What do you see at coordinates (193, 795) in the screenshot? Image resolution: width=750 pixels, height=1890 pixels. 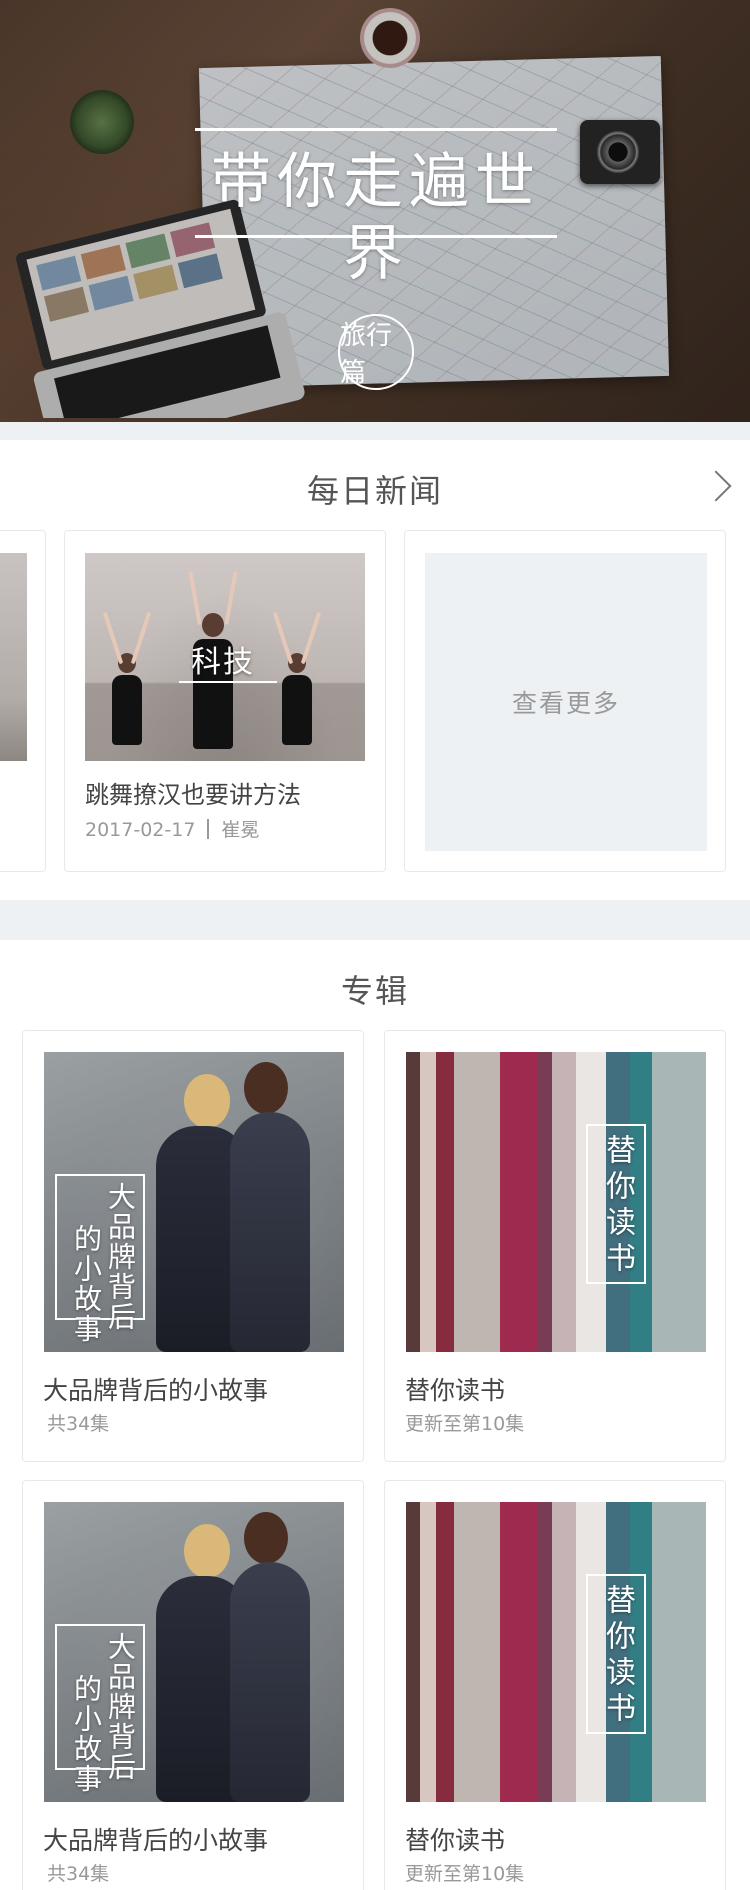 I see `news-card-title: 跳舞撩汉也要讲方法` at bounding box center [193, 795].